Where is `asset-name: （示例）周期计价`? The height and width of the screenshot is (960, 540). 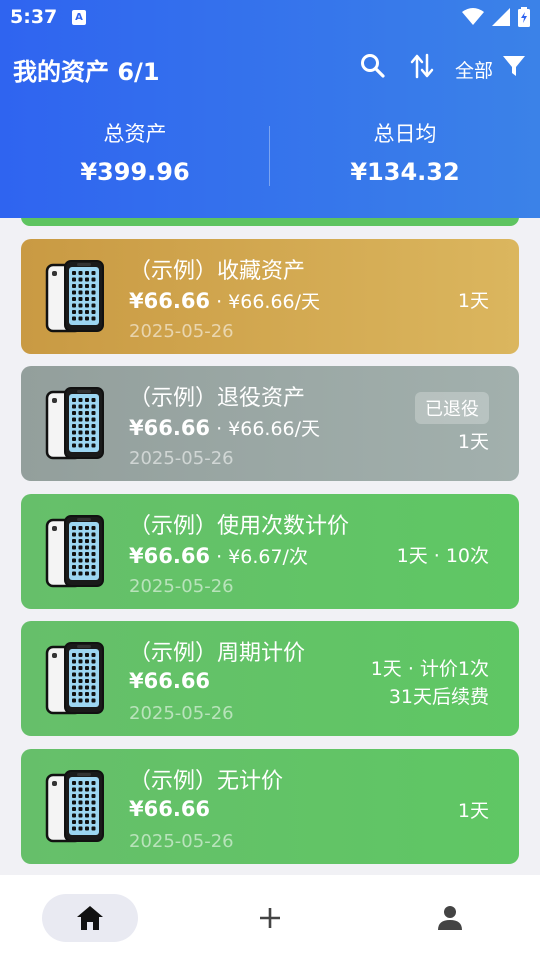
asset-name: （示例）周期计价 is located at coordinates (217, 653).